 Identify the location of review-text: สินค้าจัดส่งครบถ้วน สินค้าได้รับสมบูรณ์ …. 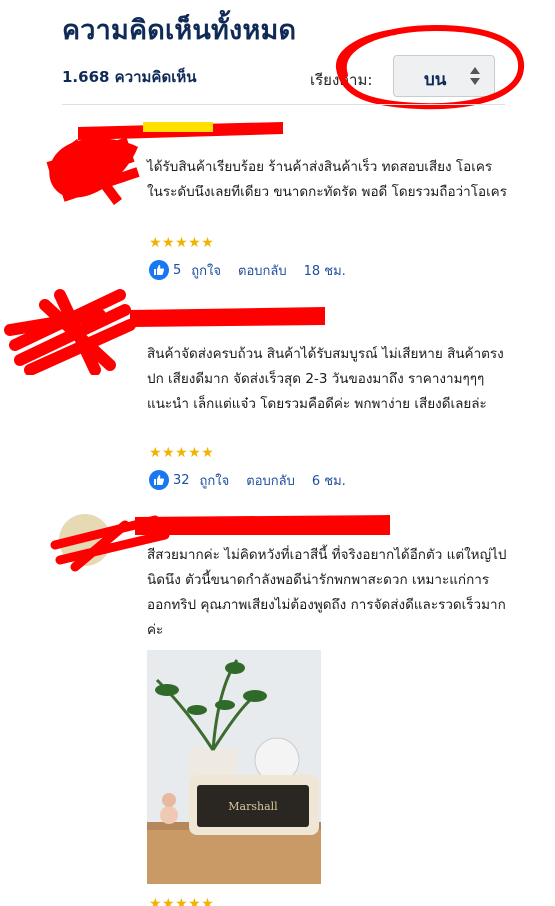
(325, 379).